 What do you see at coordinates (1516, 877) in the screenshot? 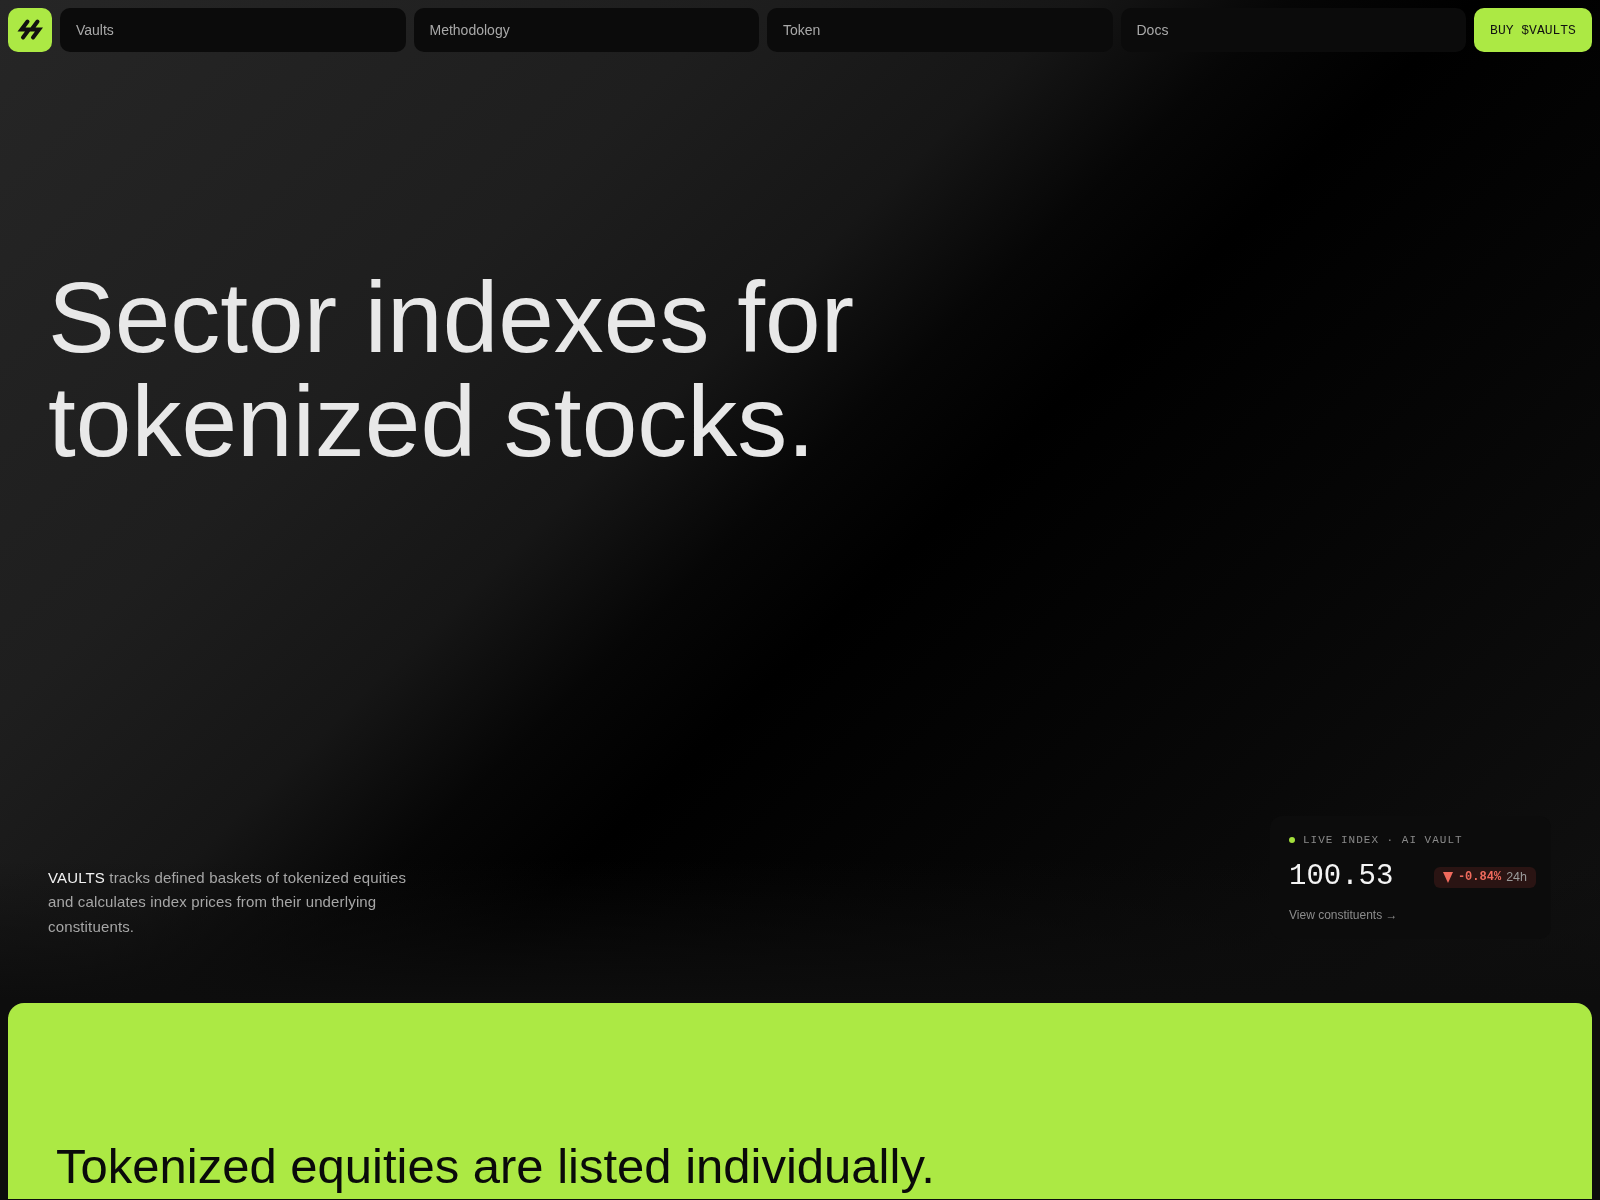
I see `change-period: 24h` at bounding box center [1516, 877].